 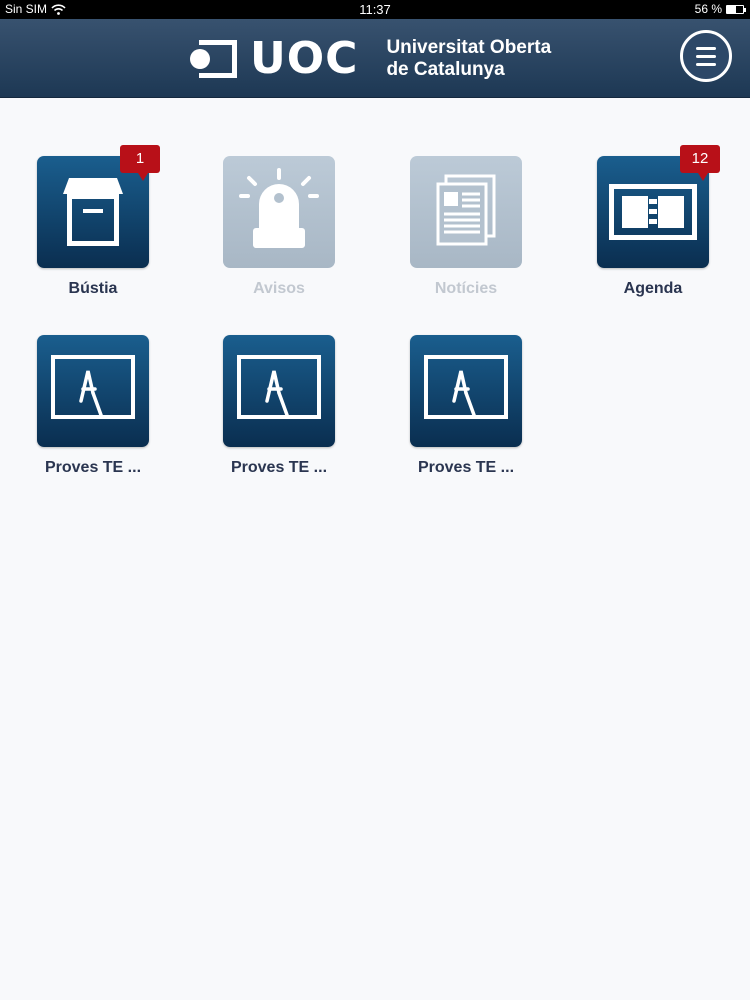 I want to click on logo-full-name: Universitat Oberta de Catalunya, so click(x=468, y=59).